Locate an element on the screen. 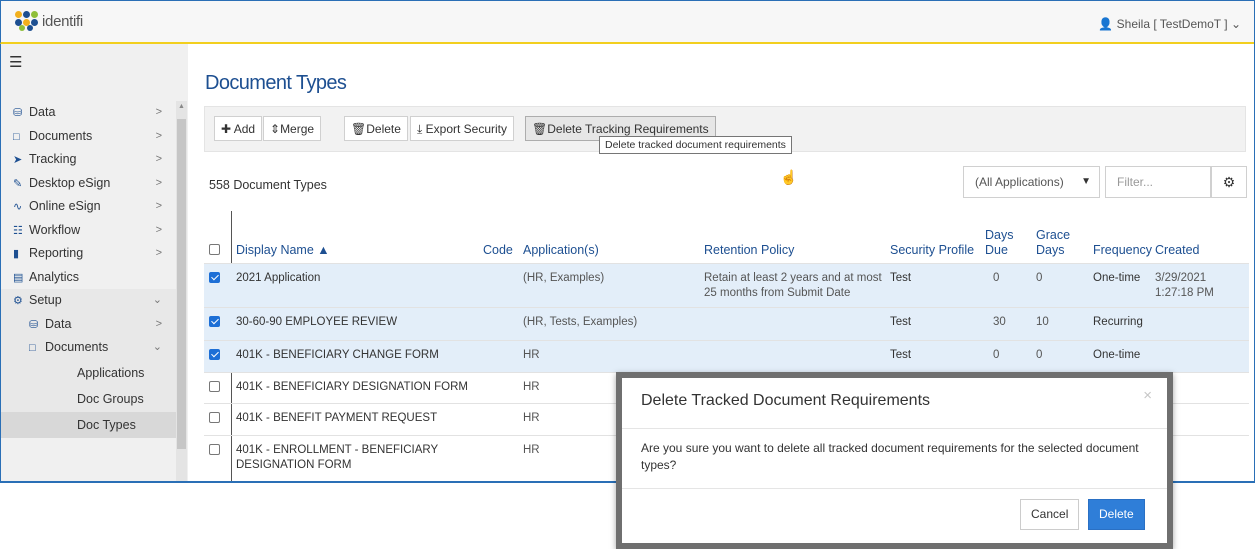 This screenshot has height=549, width=1255. hamburger-menu-icon: ☰ is located at coordinates (15, 62).